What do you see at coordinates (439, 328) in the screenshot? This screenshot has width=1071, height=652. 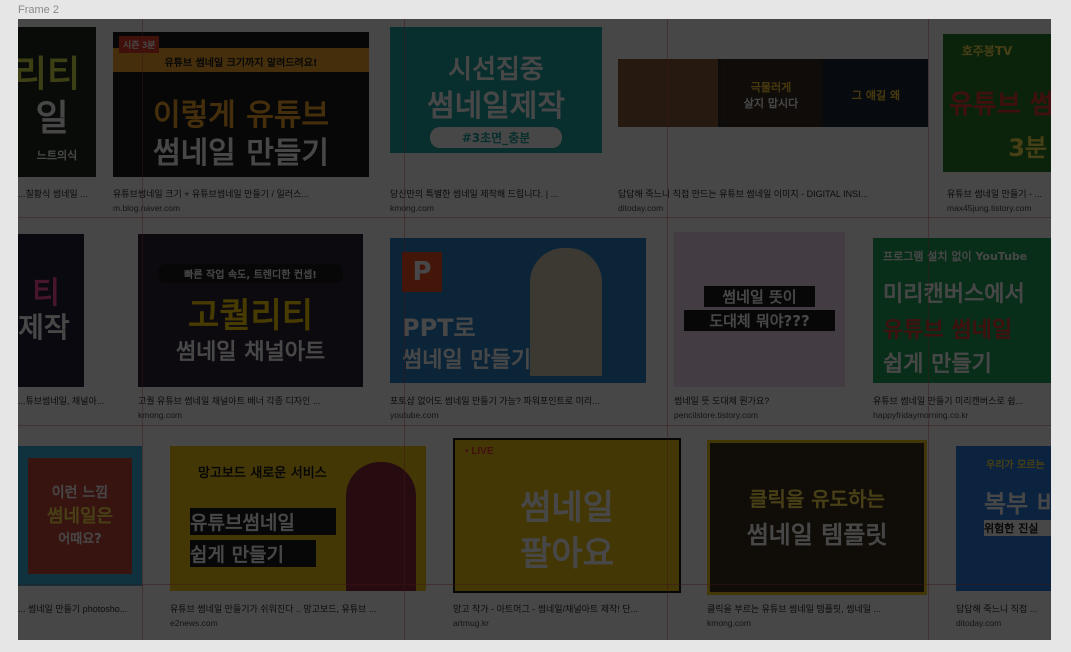 I see `thumbnail-text: PPT로` at bounding box center [439, 328].